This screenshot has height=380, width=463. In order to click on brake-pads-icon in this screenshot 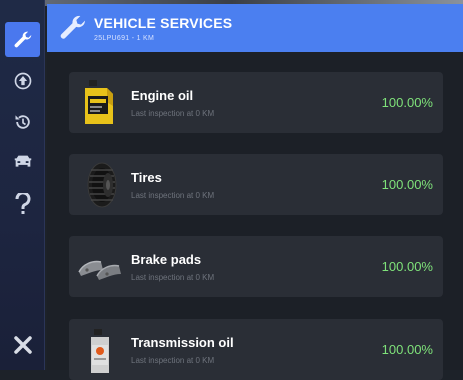, I will do `click(102, 267)`.